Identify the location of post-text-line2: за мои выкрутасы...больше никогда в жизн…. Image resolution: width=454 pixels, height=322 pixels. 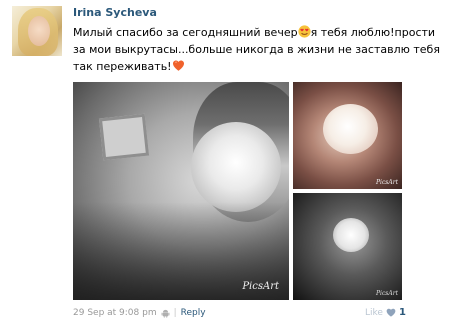
(256, 49).